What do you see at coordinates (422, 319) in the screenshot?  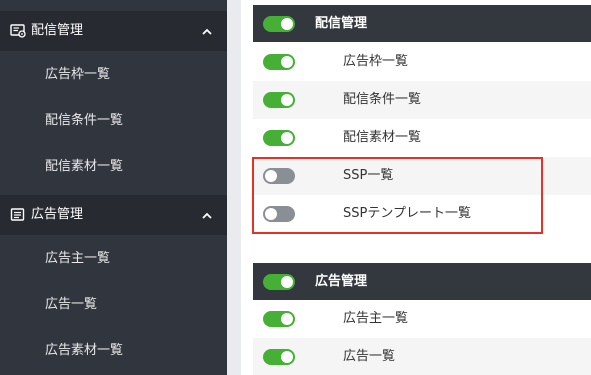 I see `permission-row: 広告主一覧` at bounding box center [422, 319].